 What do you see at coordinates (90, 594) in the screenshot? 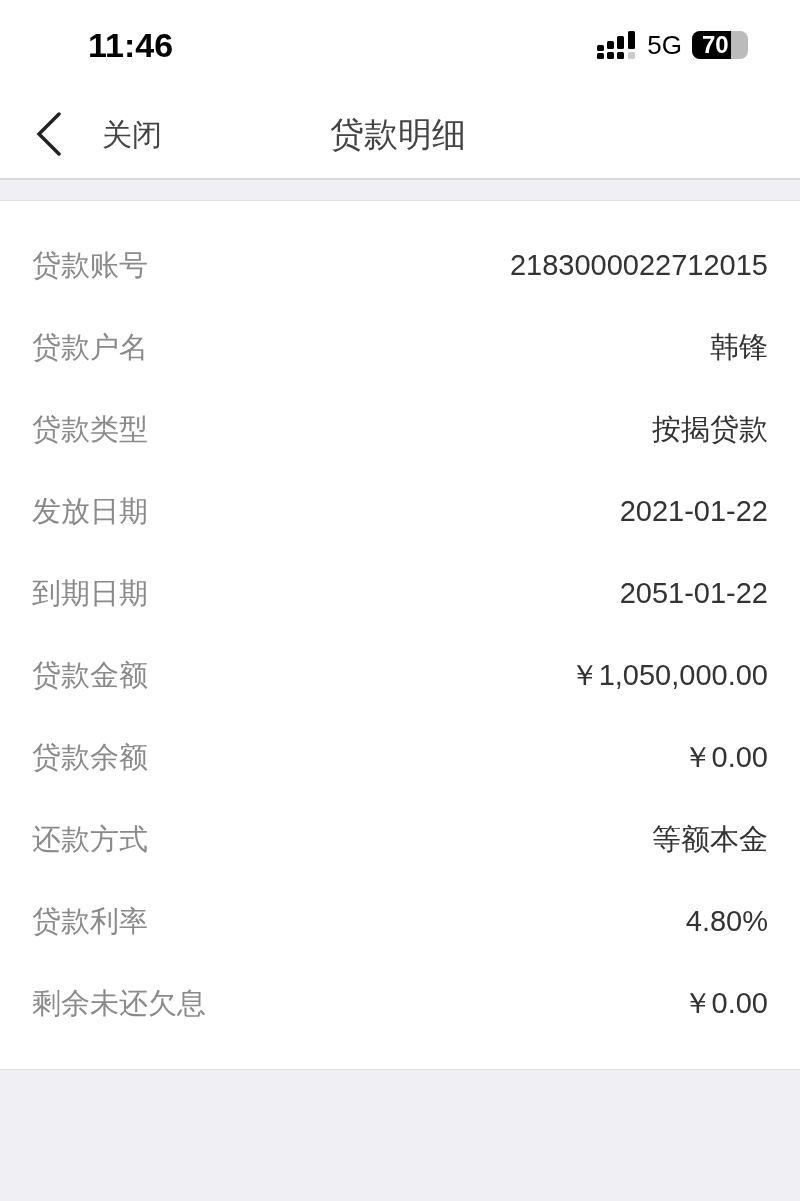
I see `field-label: 到期日期` at bounding box center [90, 594].